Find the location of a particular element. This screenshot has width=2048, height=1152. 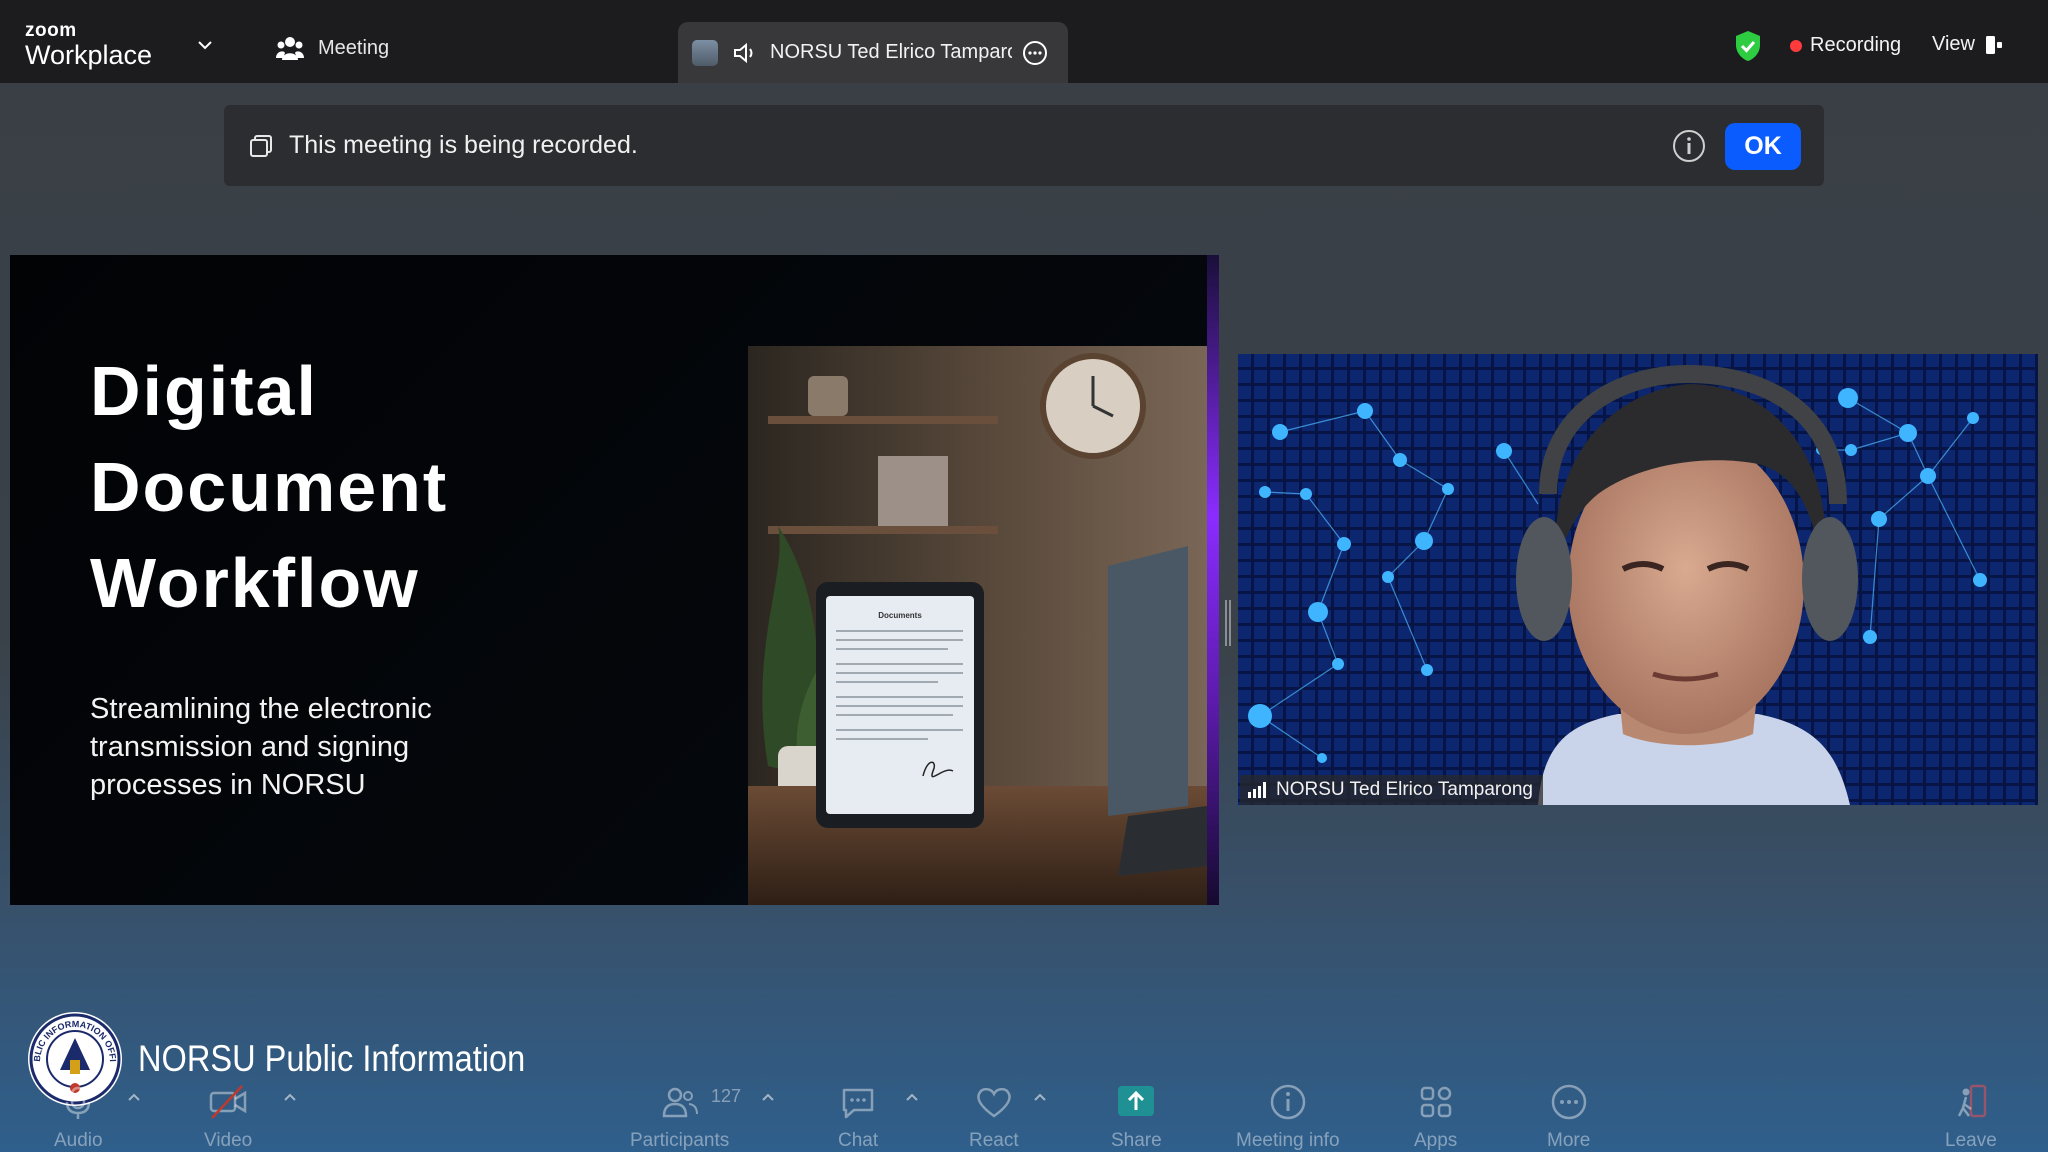

recording-dot is located at coordinates (1796, 45).